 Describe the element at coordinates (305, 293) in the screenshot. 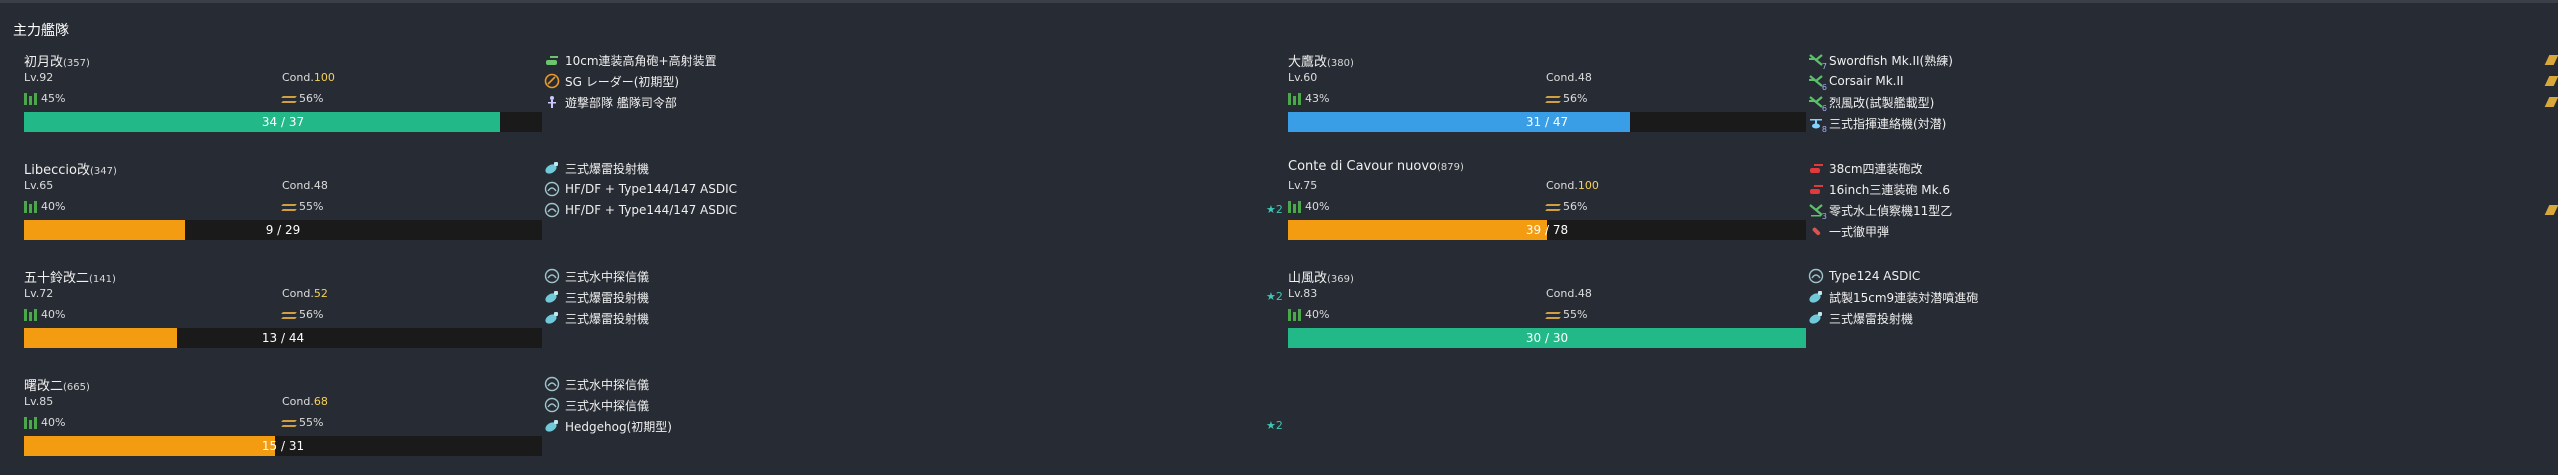

I see `ship-condition: Cond.52` at that location.